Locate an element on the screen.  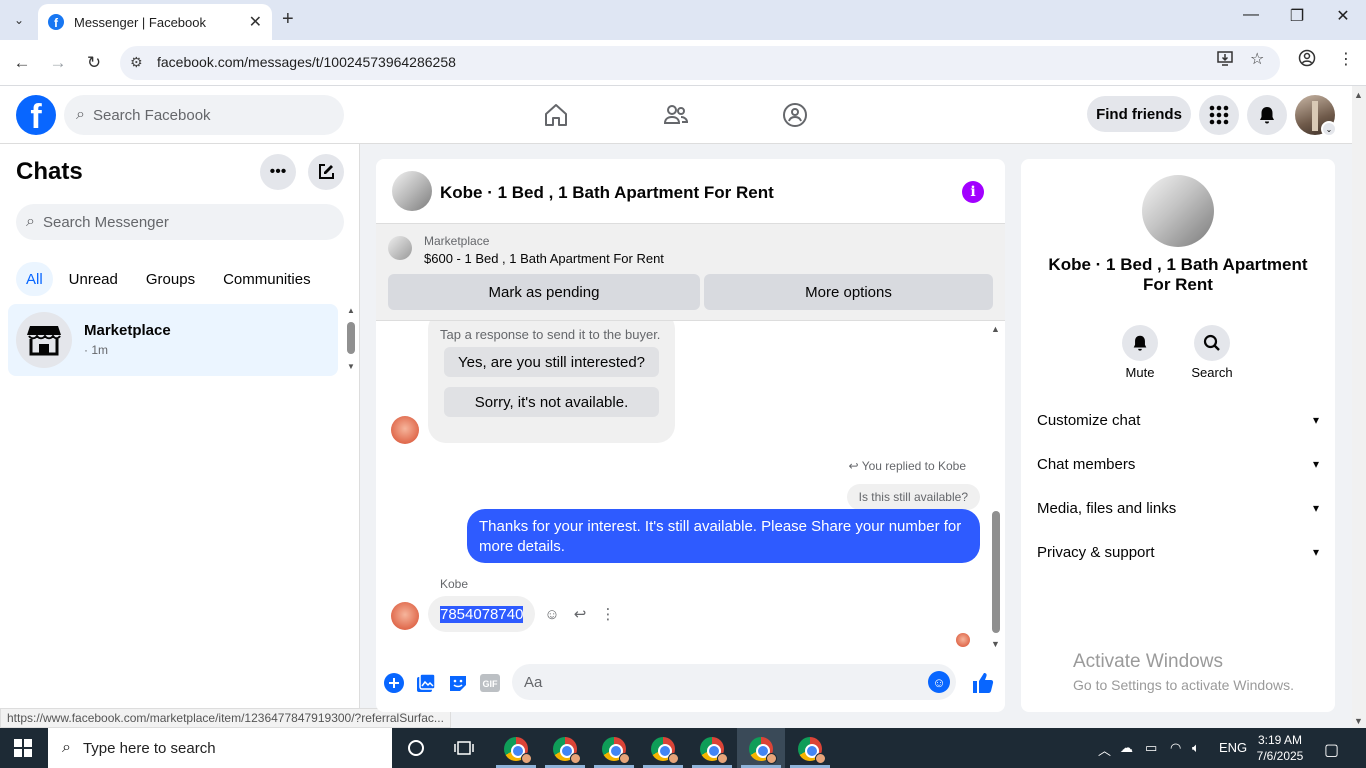
conversation-avatar is located at coordinates (412, 191).